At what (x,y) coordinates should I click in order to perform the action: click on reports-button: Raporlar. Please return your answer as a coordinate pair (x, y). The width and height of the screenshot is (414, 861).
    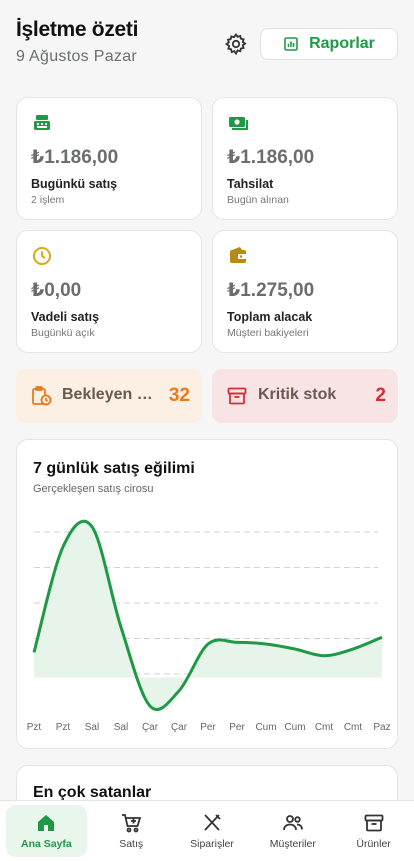
    Looking at the image, I should click on (329, 44).